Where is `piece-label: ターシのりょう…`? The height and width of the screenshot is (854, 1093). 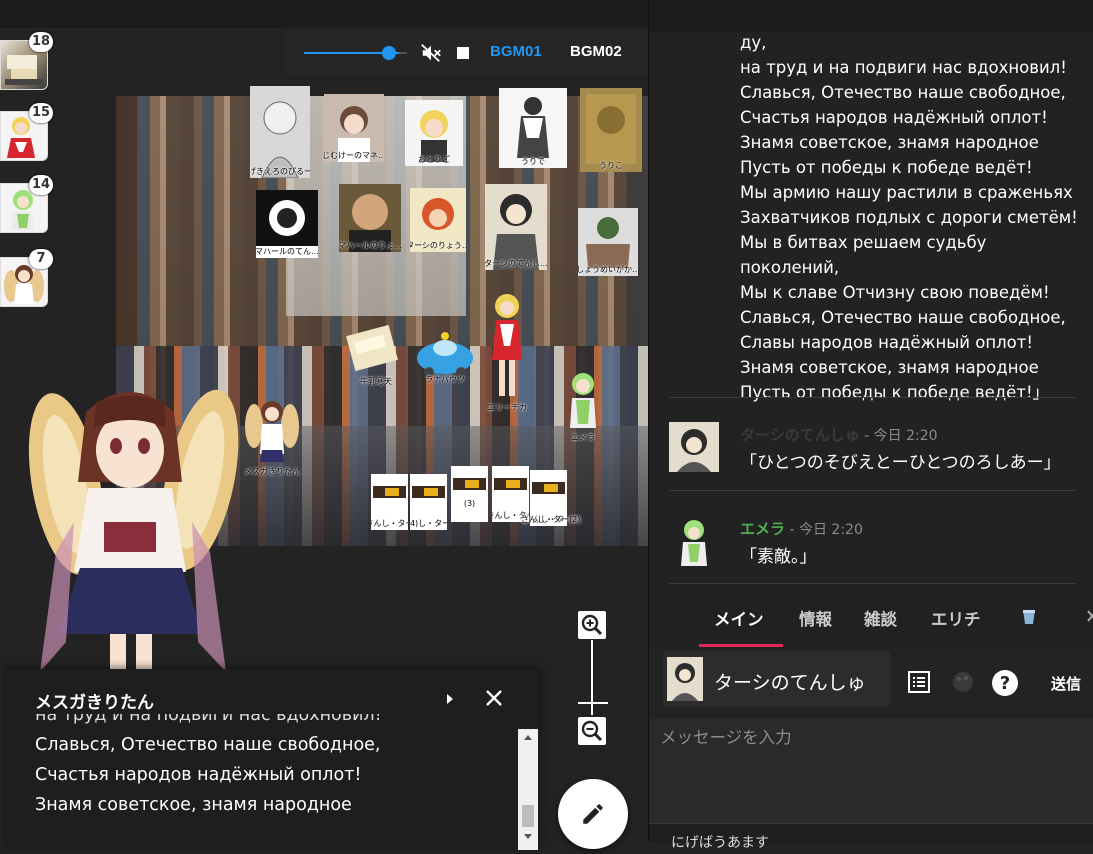 piece-label: ターシのりょう… is located at coordinates (438, 245).